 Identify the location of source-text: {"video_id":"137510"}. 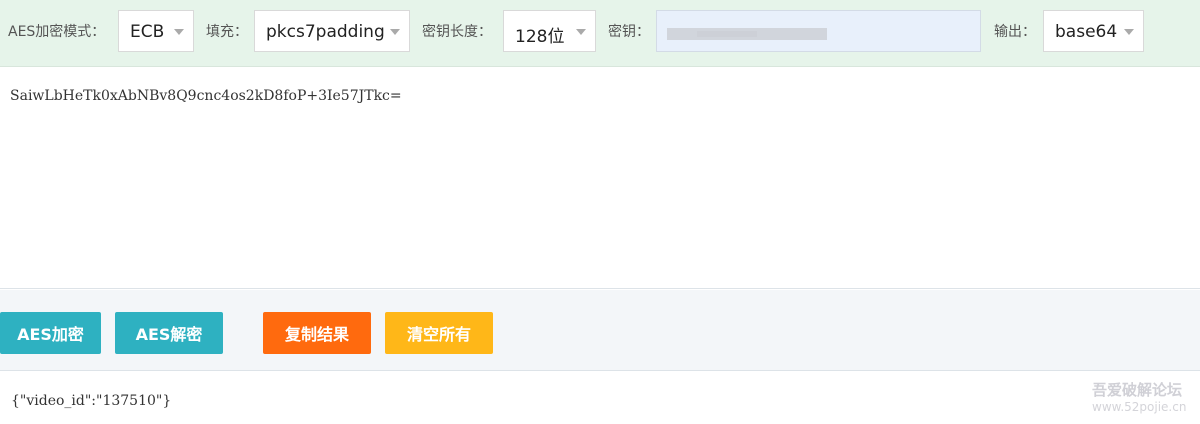
(91, 401).